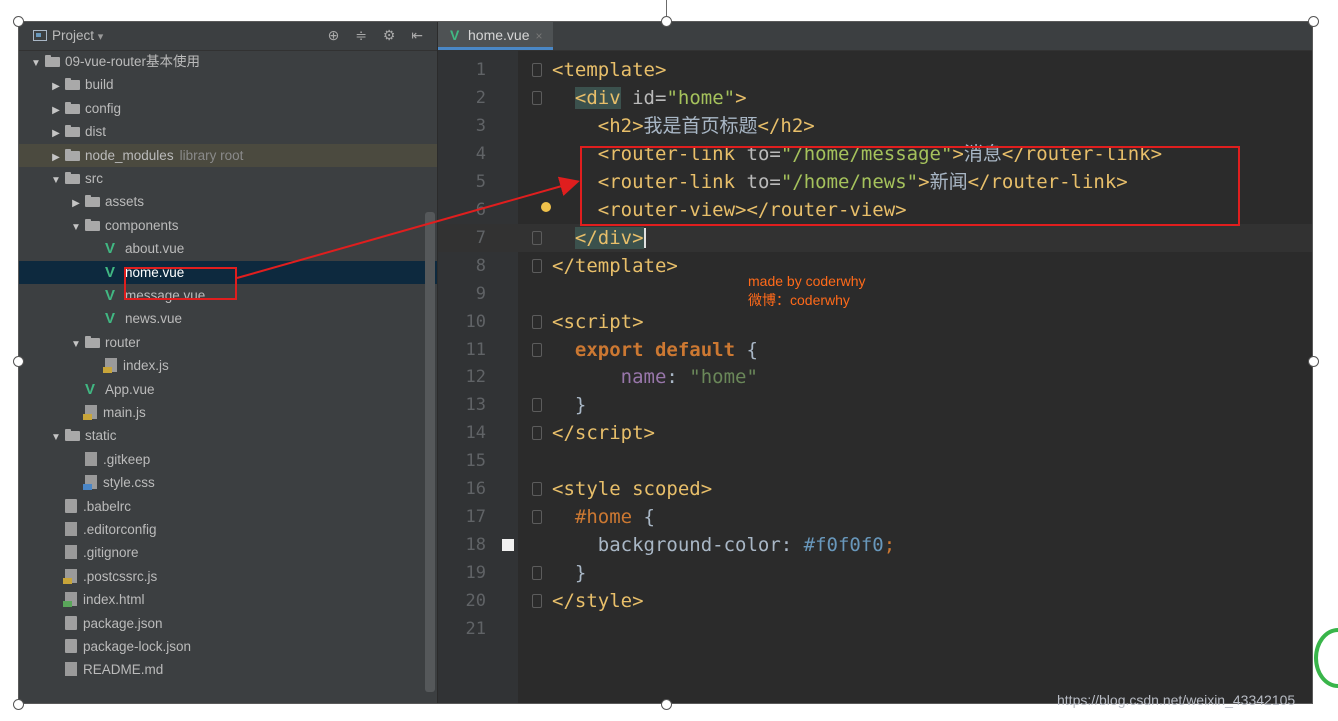 This screenshot has height=721, width=1338. Describe the element at coordinates (875, 573) in the screenshot. I see `code-line: 19 }` at that location.